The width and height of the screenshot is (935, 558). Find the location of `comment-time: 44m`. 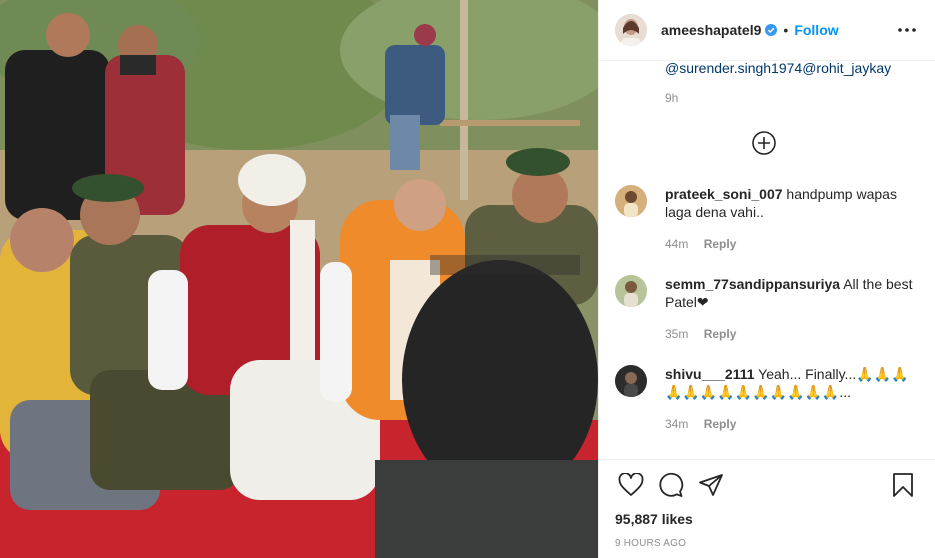

comment-time: 44m is located at coordinates (677, 244).